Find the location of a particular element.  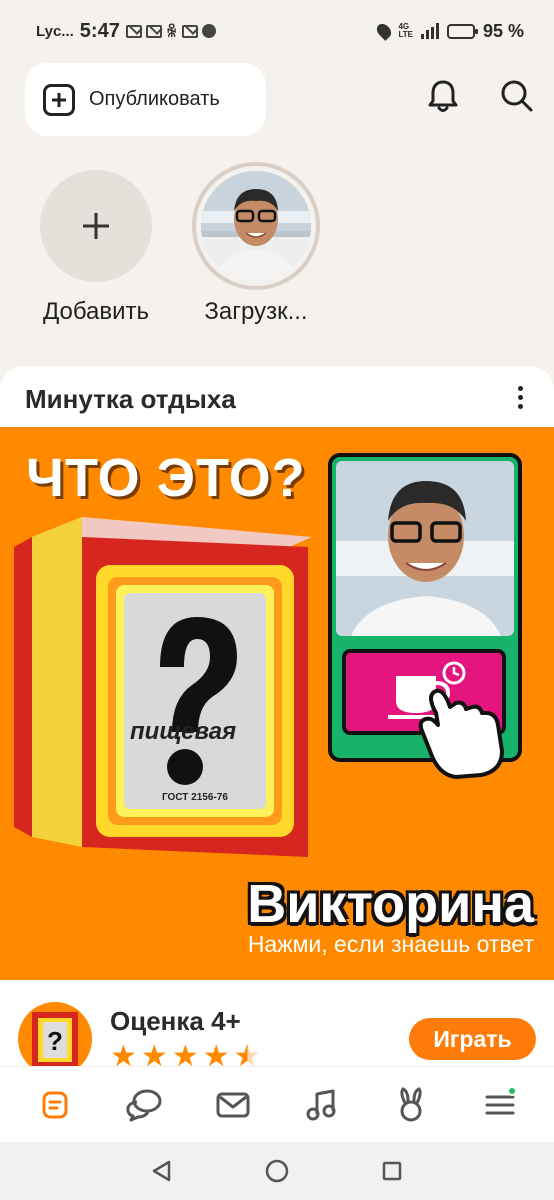

ok-notification-icon: ꆜ is located at coordinates (171, 32).